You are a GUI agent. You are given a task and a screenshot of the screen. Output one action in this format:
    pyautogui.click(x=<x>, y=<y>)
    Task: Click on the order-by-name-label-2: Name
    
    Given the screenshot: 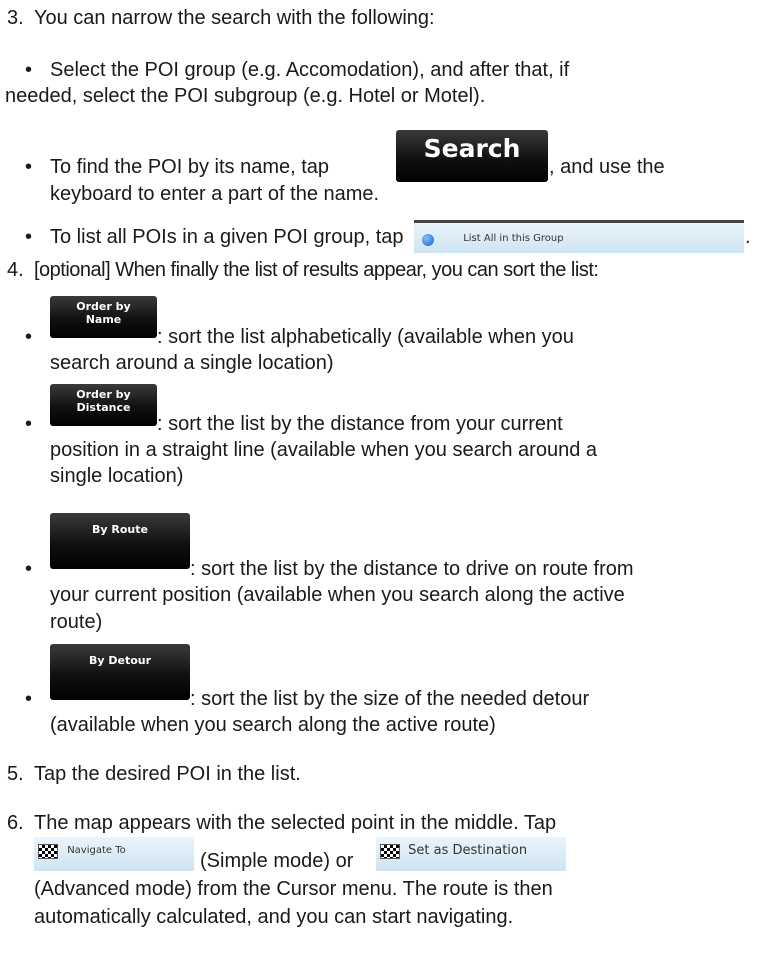 What is the action you would take?
    pyautogui.click(x=103, y=319)
    